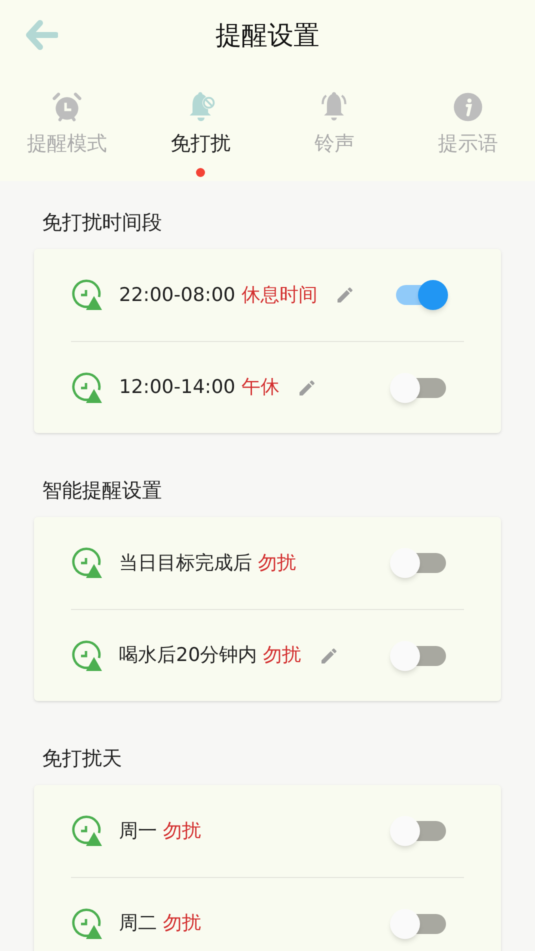  Describe the element at coordinates (468, 124) in the screenshot. I see `tab: 提示语` at that location.